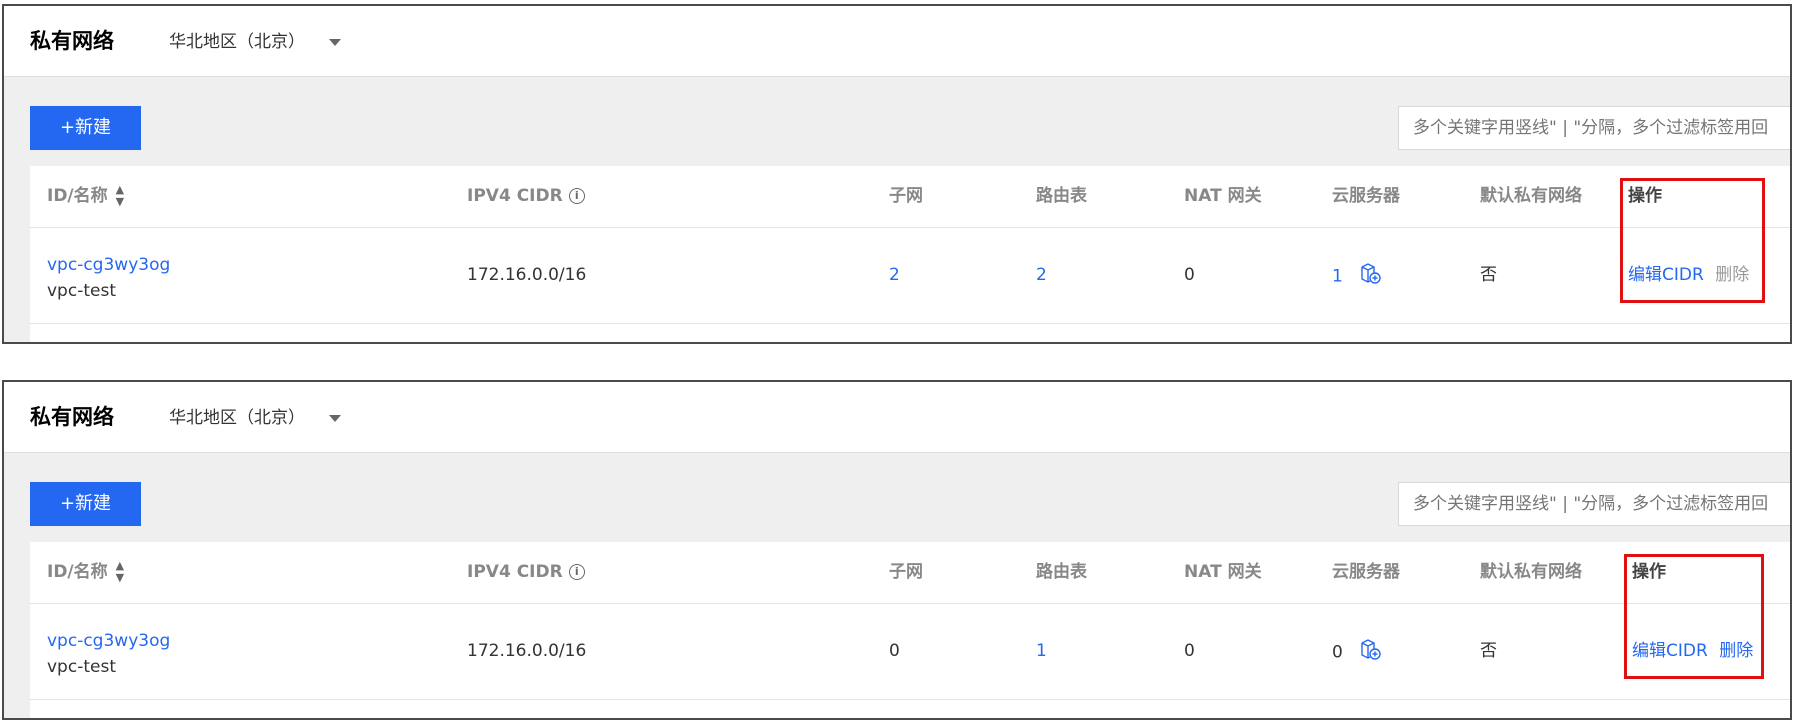 This screenshot has height=725, width=1794. Describe the element at coordinates (1357, 652) in the screenshot. I see `cloud-server-cell: 0` at that location.